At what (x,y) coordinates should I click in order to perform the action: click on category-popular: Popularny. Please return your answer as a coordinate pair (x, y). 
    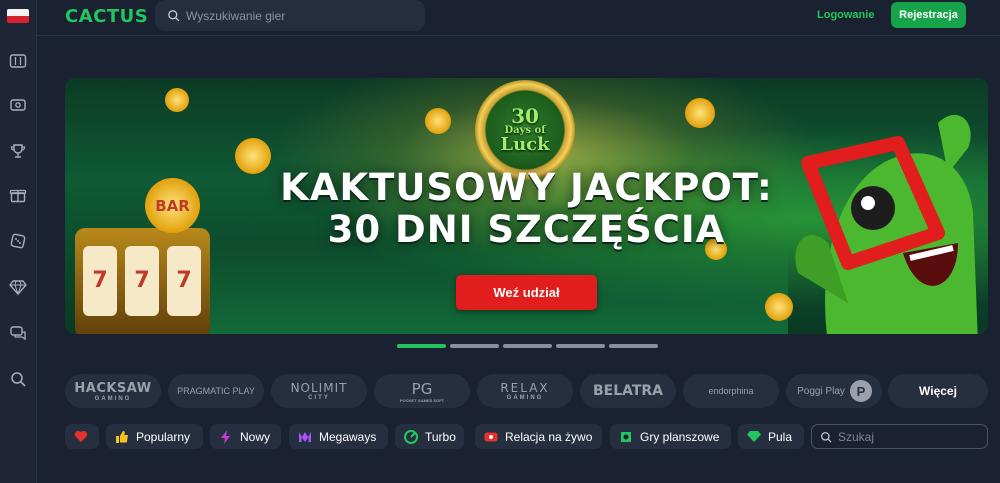
    Looking at the image, I should click on (154, 436).